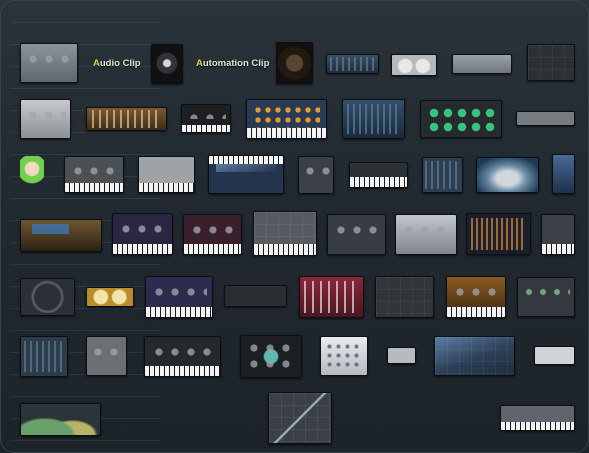  Describe the element at coordinates (255, 296) in the screenshot. I see `plugin-thumb-dark-settings` at that location.